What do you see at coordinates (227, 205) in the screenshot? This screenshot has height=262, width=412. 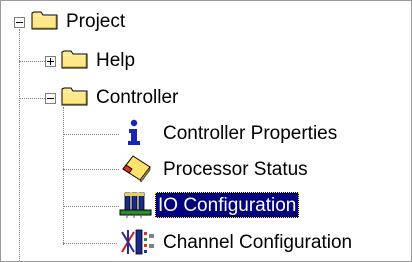 I see `tree-item-label: IO Configuration` at bounding box center [227, 205].